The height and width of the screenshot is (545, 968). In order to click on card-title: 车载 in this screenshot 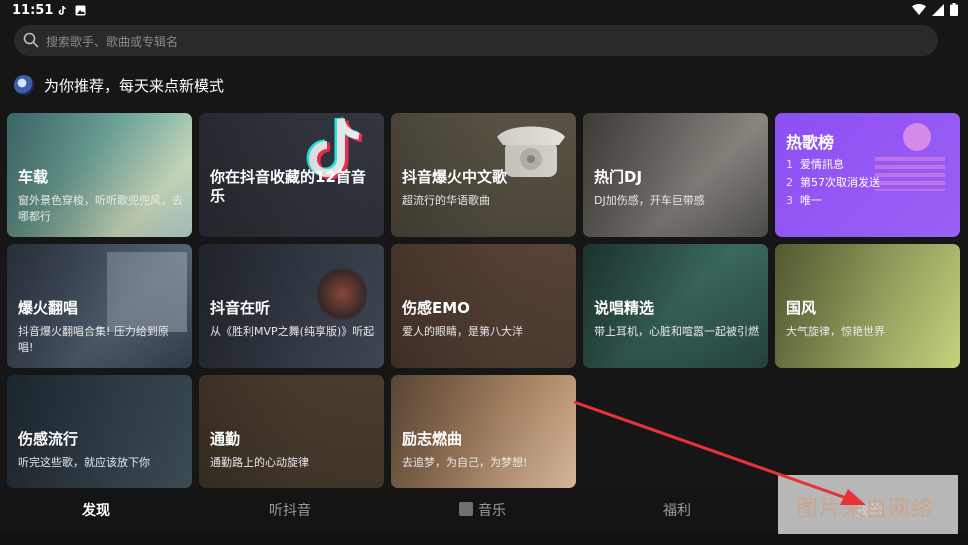, I will do `click(33, 177)`.